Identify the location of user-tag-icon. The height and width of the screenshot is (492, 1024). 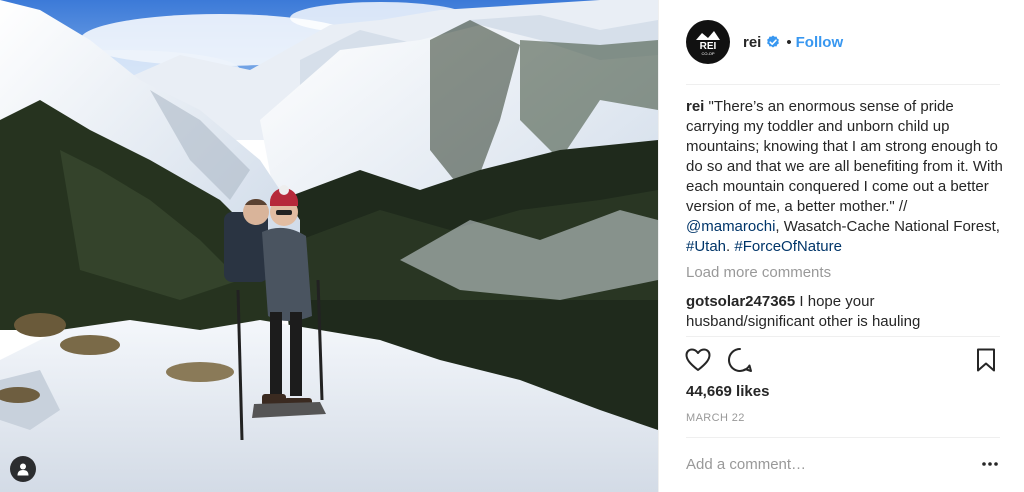
(23, 469).